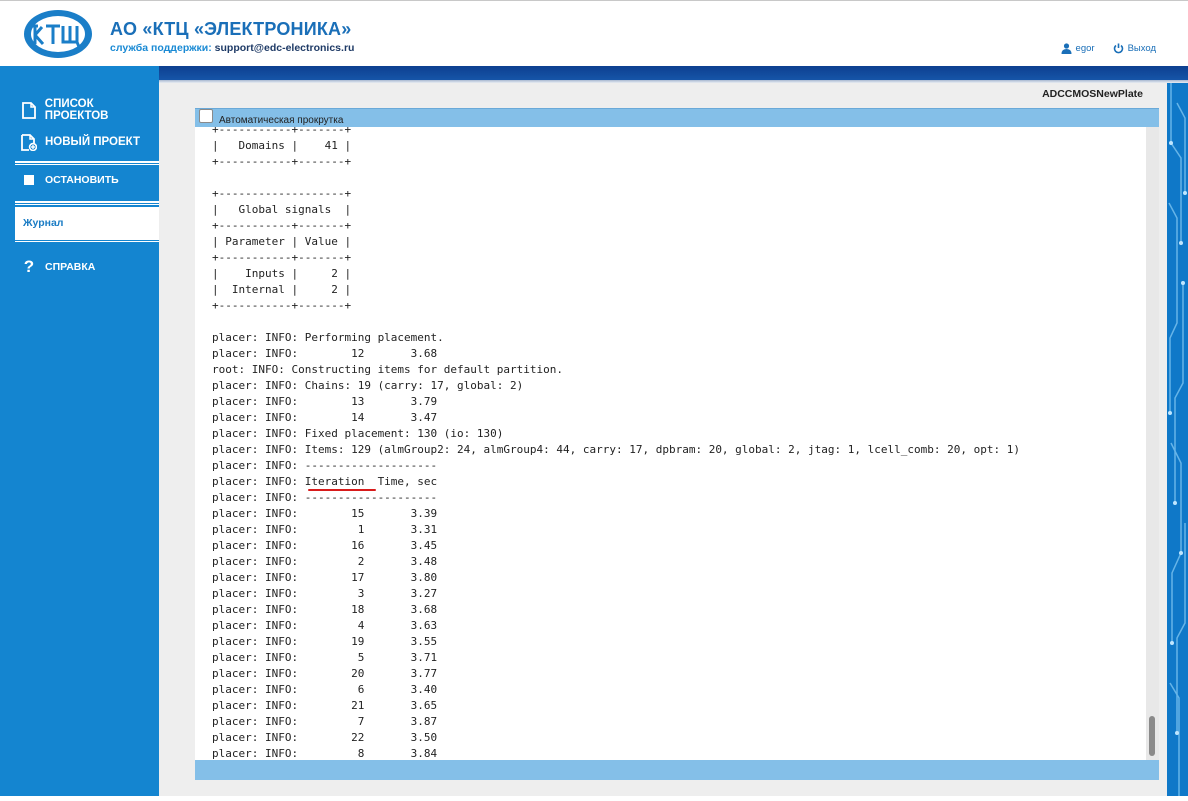  I want to click on sidebar-item-projects: СПИСОК ПРОЕКТОВ, so click(79, 110).